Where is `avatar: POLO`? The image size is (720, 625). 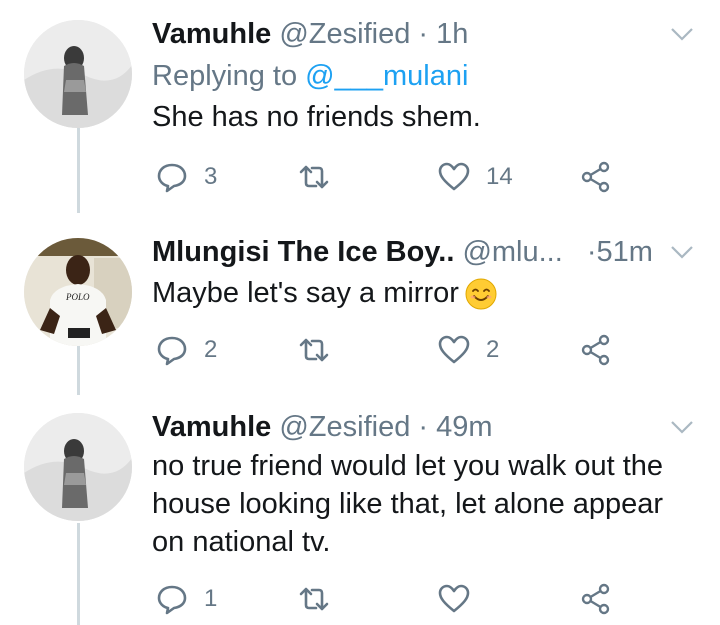
avatar: POLO is located at coordinates (78, 292).